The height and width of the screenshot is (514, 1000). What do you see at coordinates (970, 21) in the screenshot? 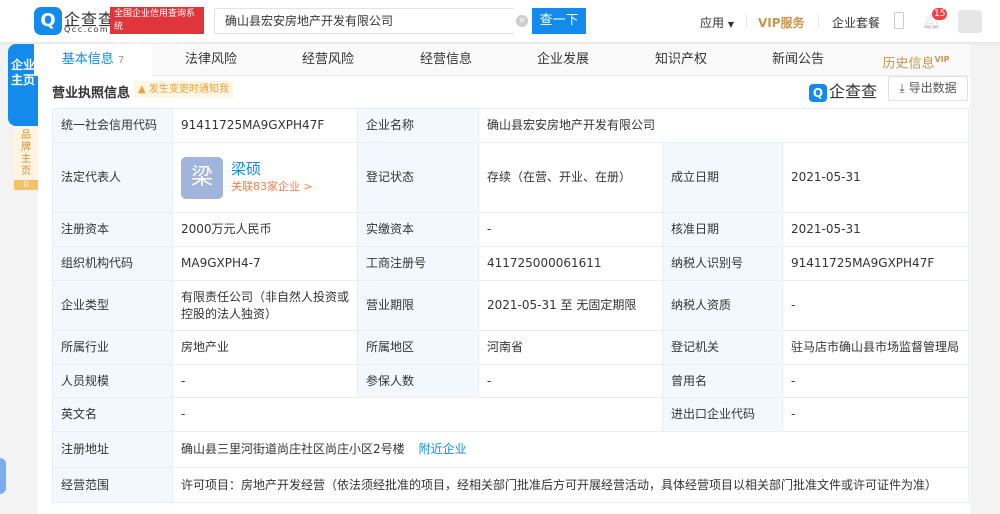
I see `avatar` at bounding box center [970, 21].